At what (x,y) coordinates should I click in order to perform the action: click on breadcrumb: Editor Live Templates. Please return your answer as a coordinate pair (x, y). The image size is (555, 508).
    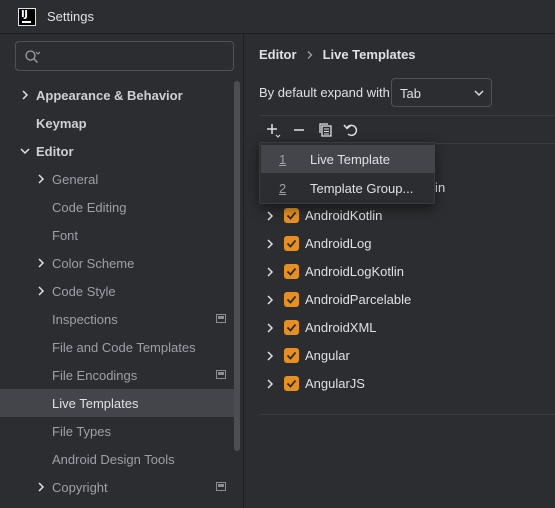
    Looking at the image, I should click on (337, 54).